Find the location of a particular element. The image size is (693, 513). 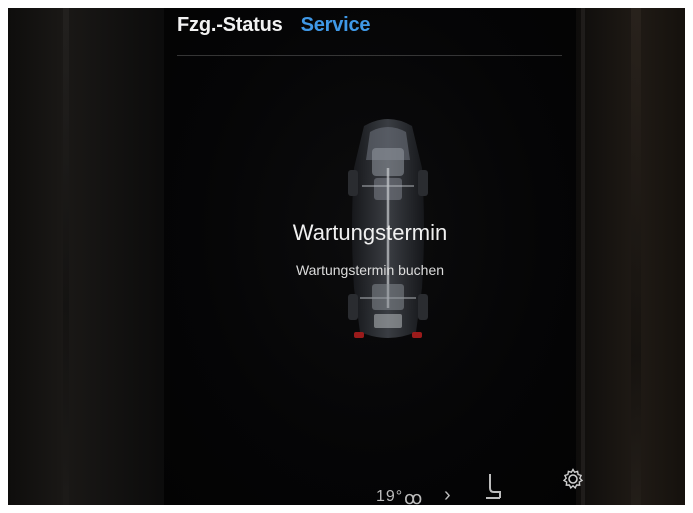

book-appointment-link: Wartungstermin buchen is located at coordinates (370, 270).